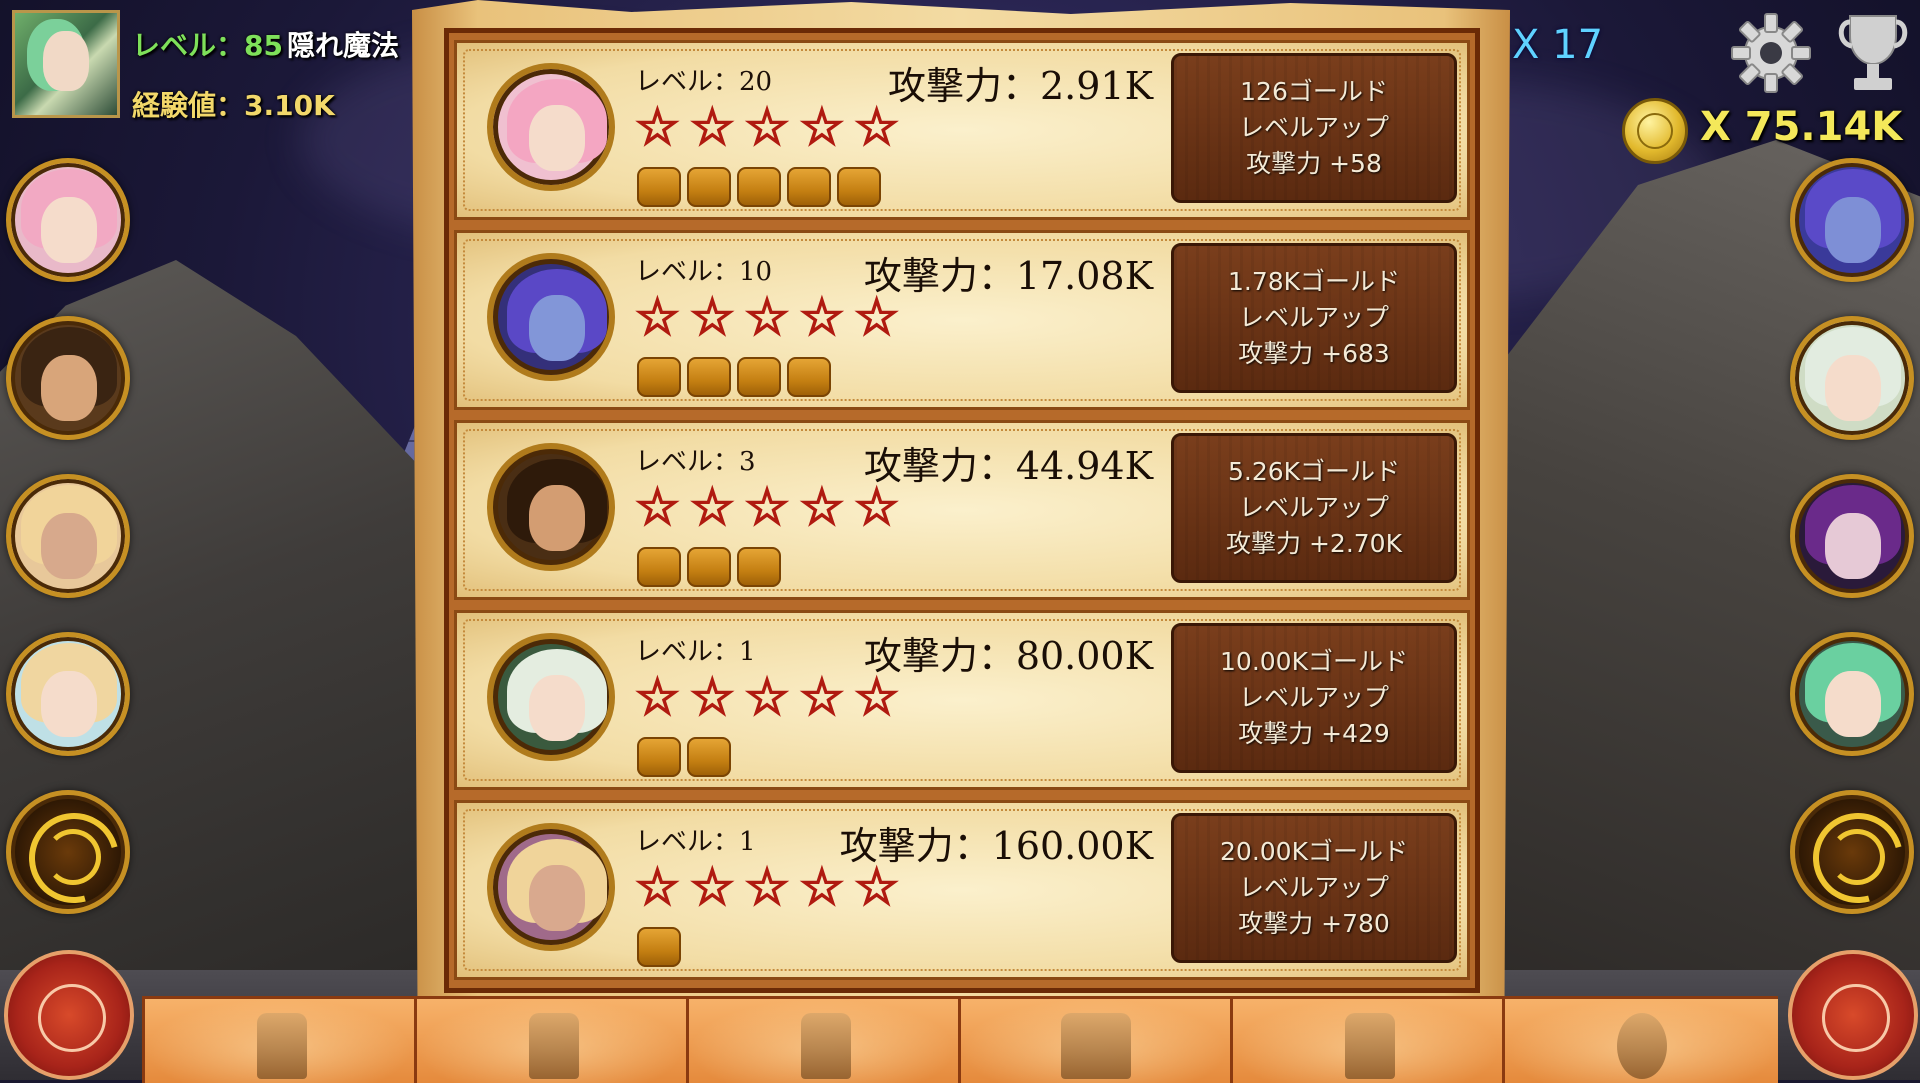 This screenshot has width=1920, height=1083. I want to click on gem-count: X 17, so click(1558, 45).